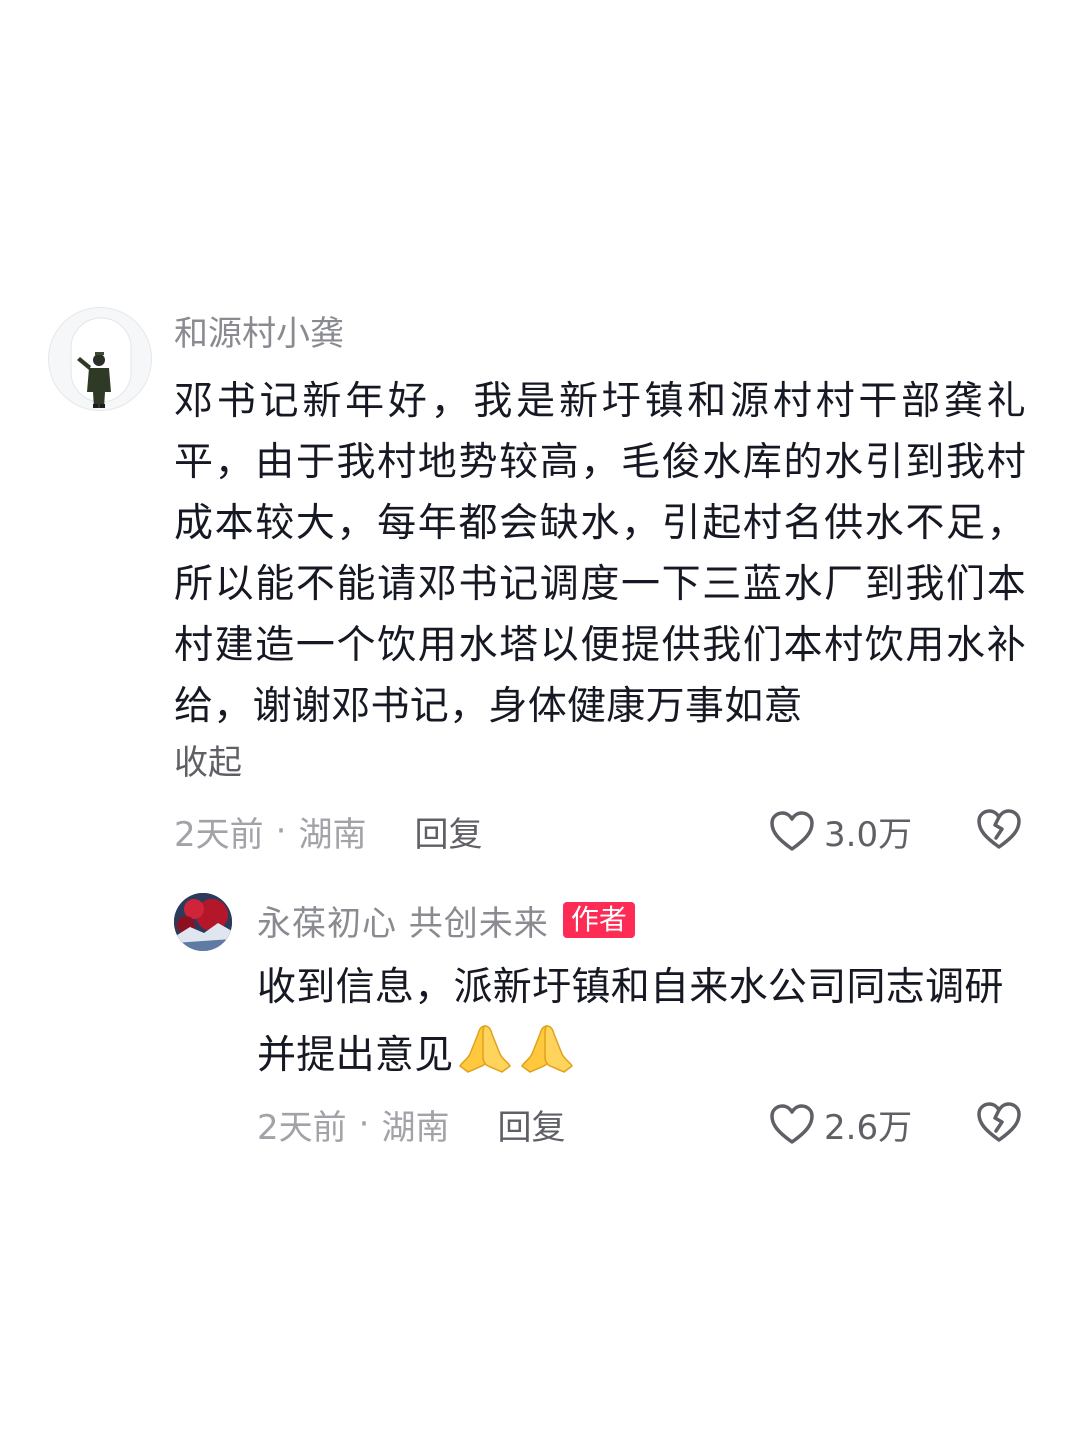 Image resolution: width=1080 pixels, height=1440 pixels. Describe the element at coordinates (868, 834) in the screenshot. I see `like-count: 3.0万` at that location.